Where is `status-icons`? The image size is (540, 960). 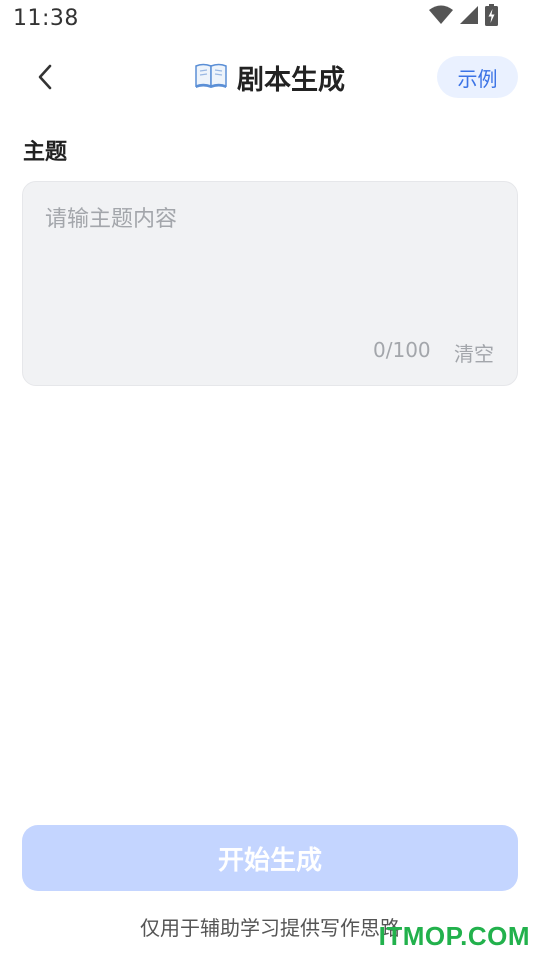 status-icons is located at coordinates (463, 17).